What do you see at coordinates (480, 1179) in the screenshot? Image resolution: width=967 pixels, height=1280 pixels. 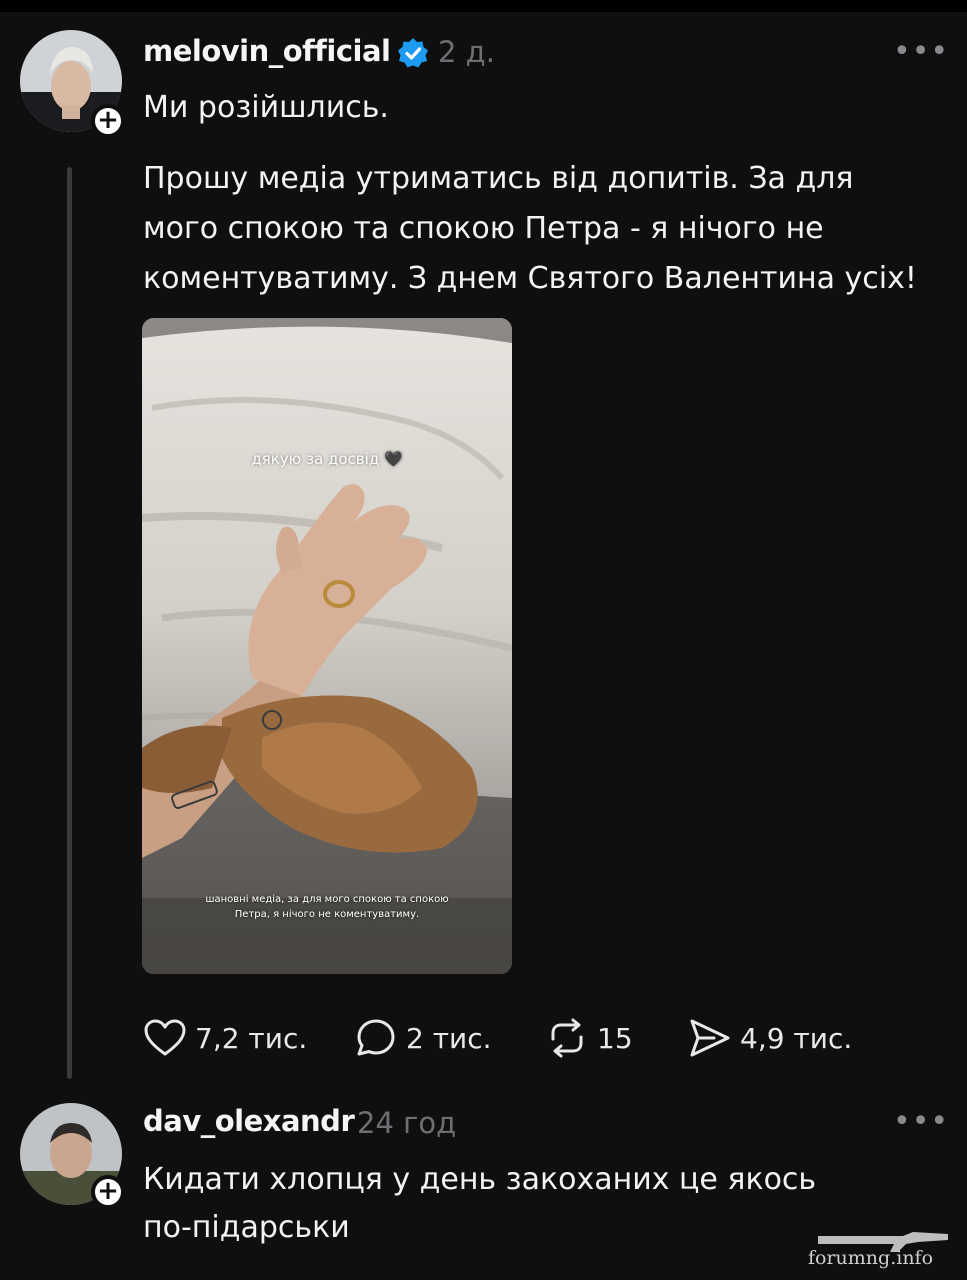 I see `reply-text-line: Кидати хлопця у день закоханих це якось` at bounding box center [480, 1179].